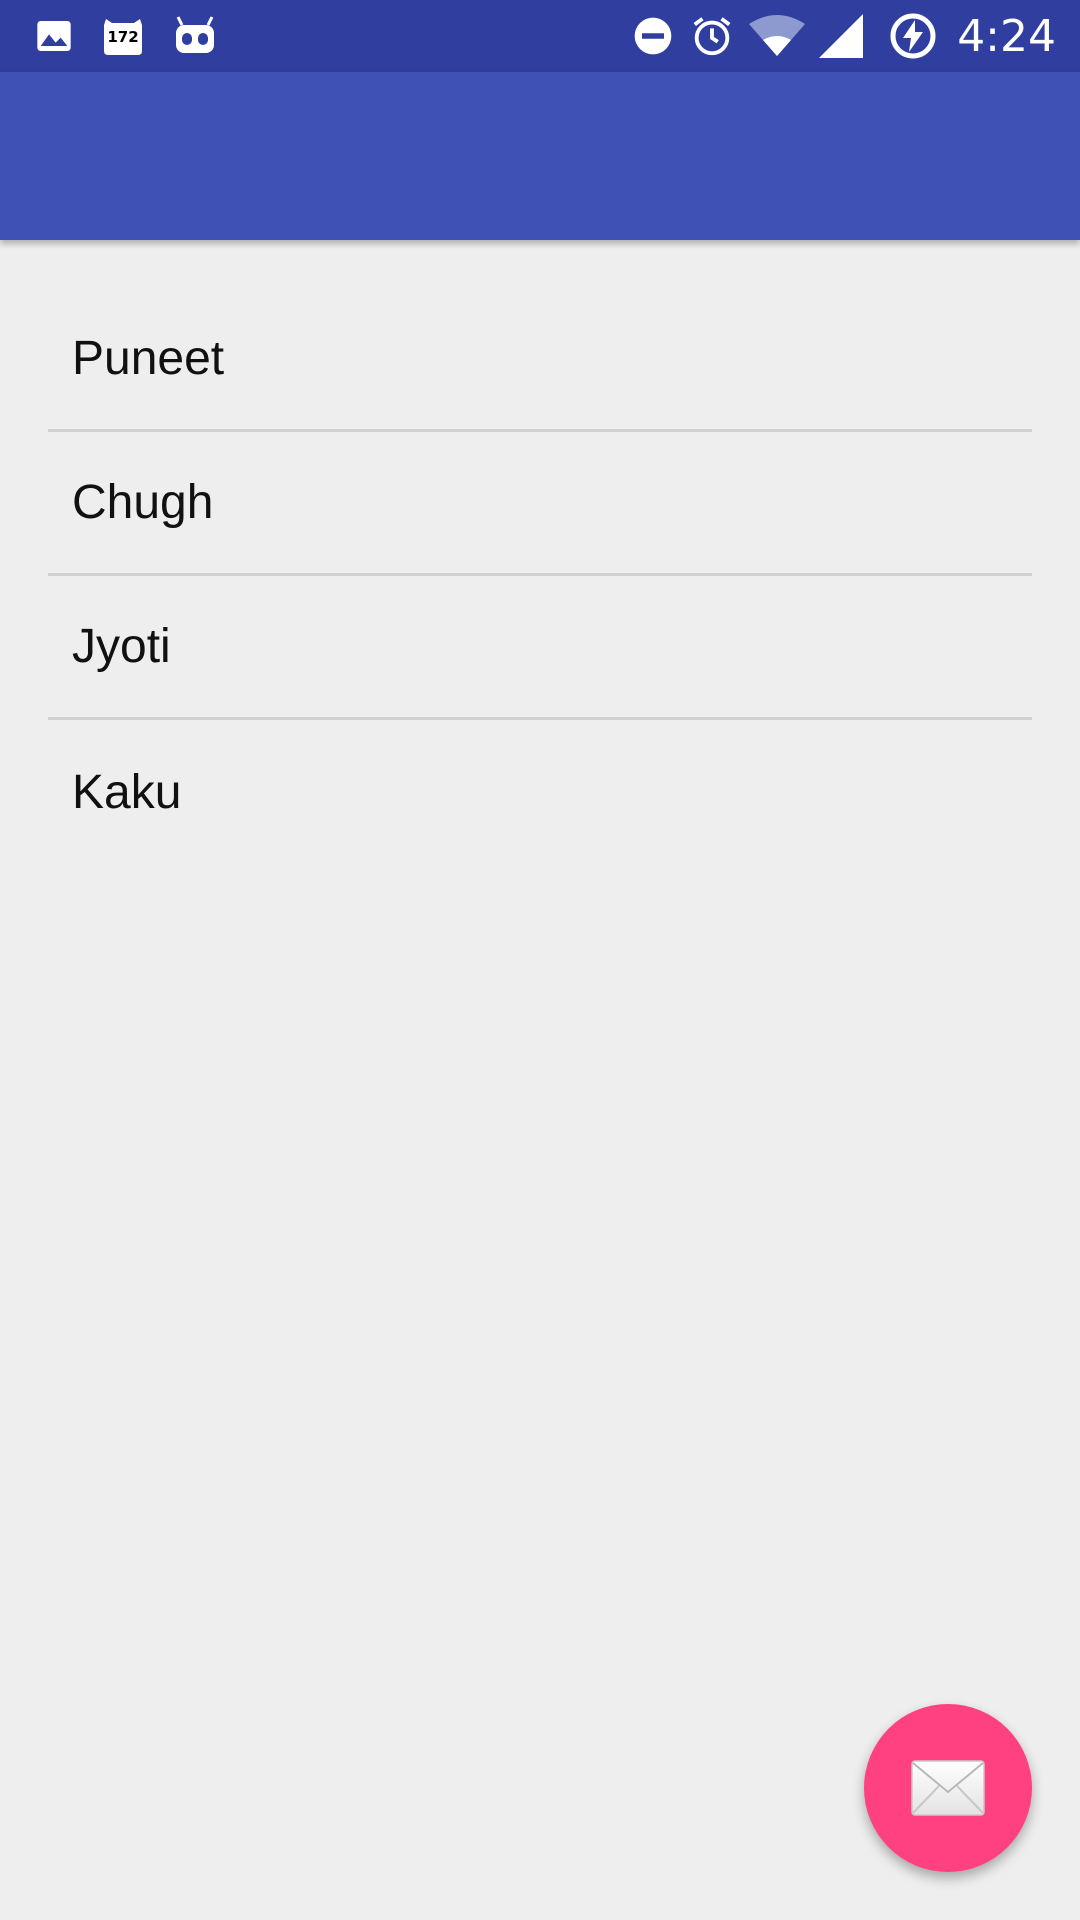 The image size is (1080, 1920). I want to click on compose-email-fab, so click(948, 1788).